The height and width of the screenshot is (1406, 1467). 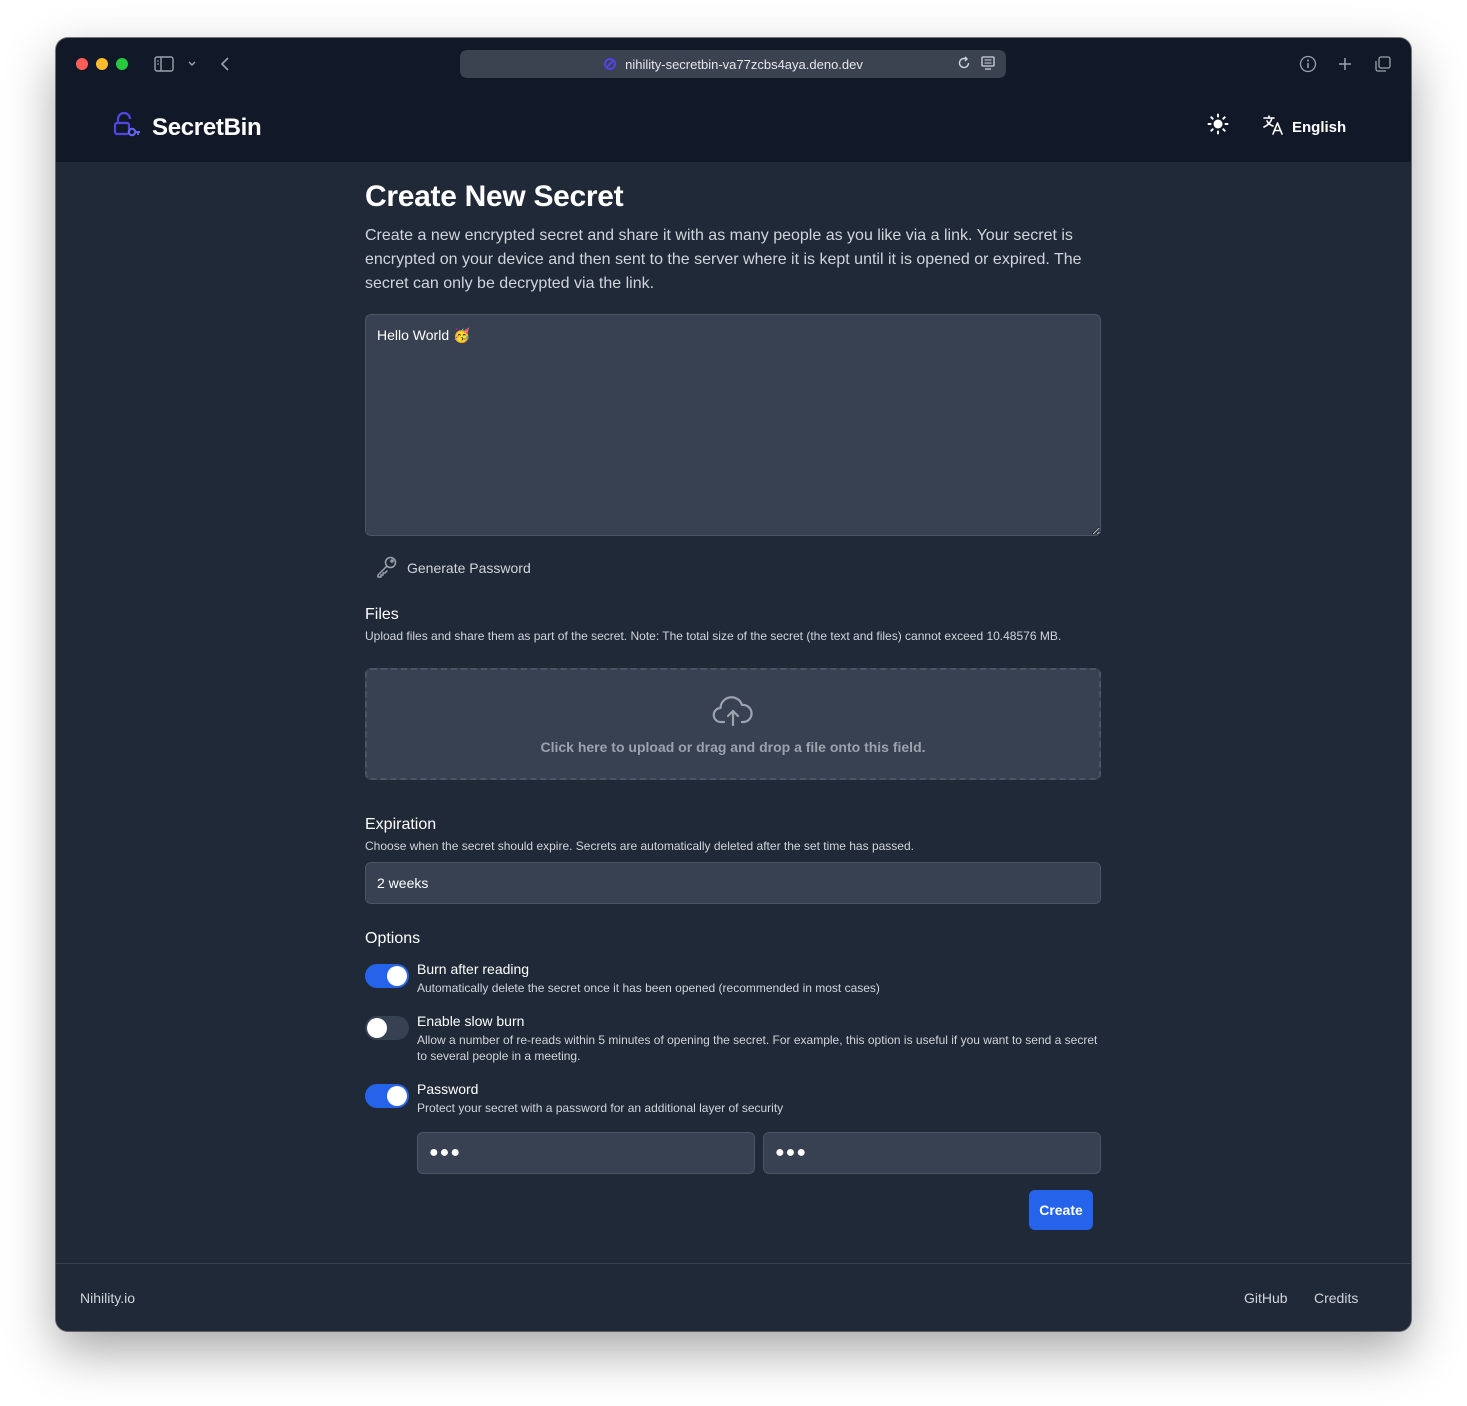 What do you see at coordinates (207, 127) in the screenshot?
I see `brand-name: SecretBin` at bounding box center [207, 127].